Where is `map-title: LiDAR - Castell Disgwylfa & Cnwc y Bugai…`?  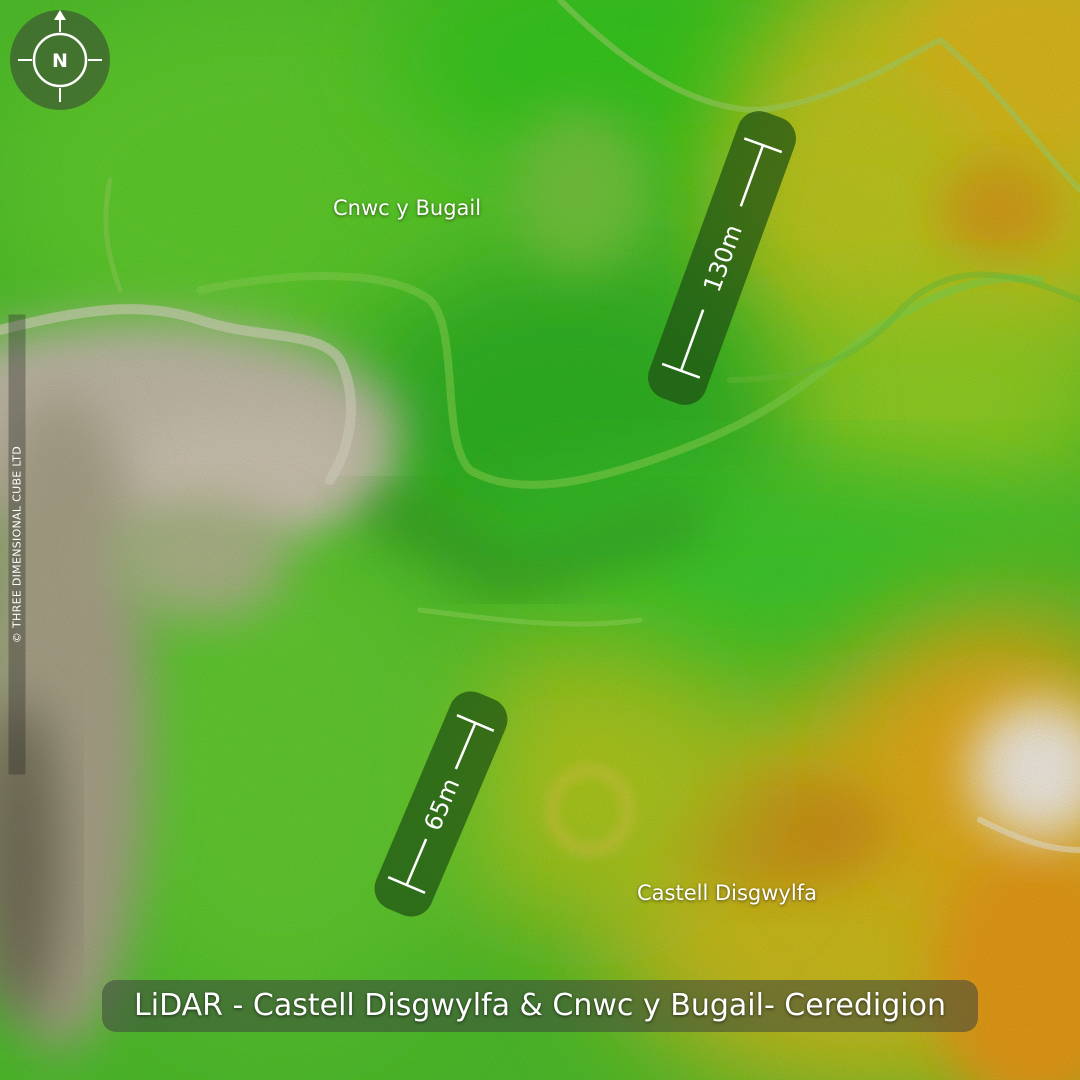 map-title: LiDAR - Castell Disgwylfa & Cnwc y Bugai… is located at coordinates (540, 1005).